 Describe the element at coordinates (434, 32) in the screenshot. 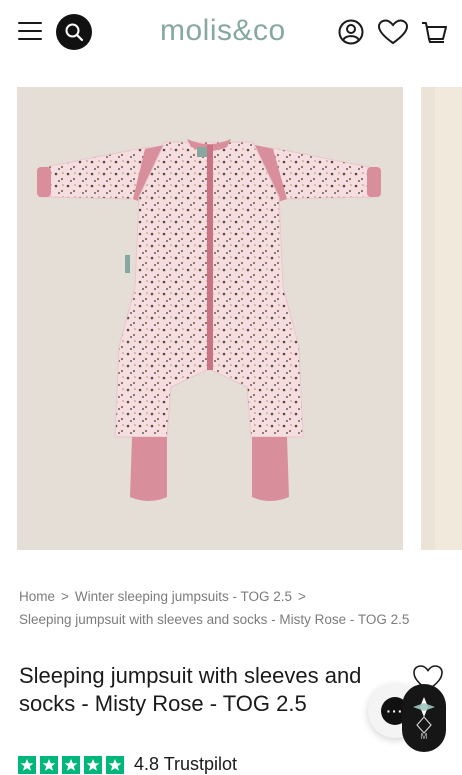

I see `cart-icon` at that location.